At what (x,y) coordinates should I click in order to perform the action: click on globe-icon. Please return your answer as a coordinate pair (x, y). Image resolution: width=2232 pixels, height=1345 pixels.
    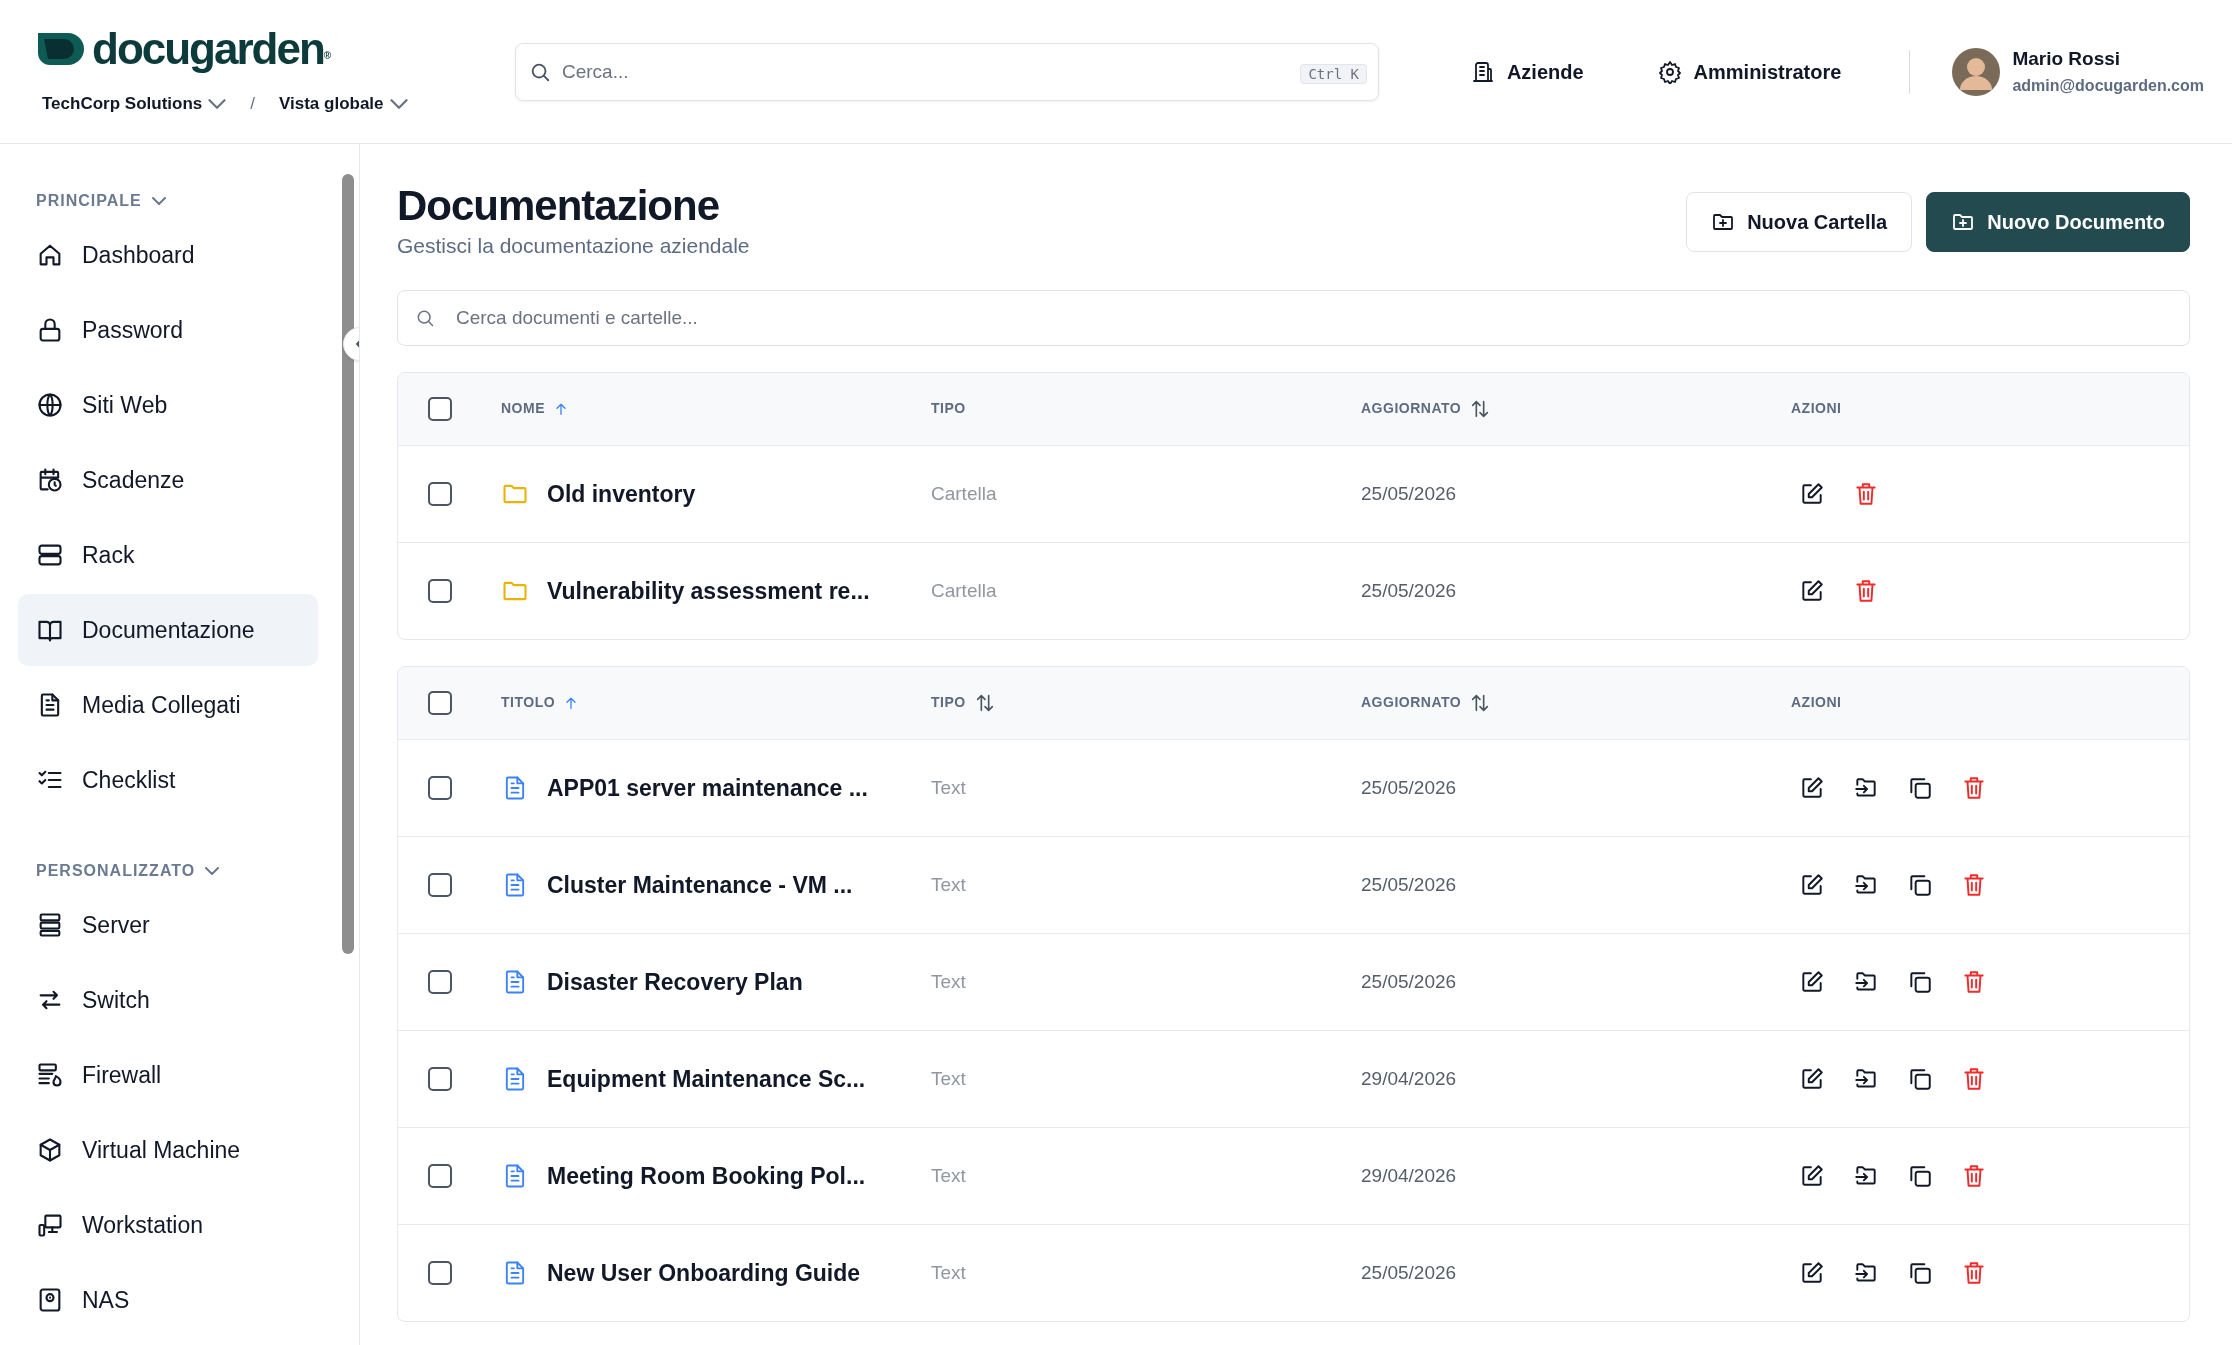
    Looking at the image, I should click on (50, 405).